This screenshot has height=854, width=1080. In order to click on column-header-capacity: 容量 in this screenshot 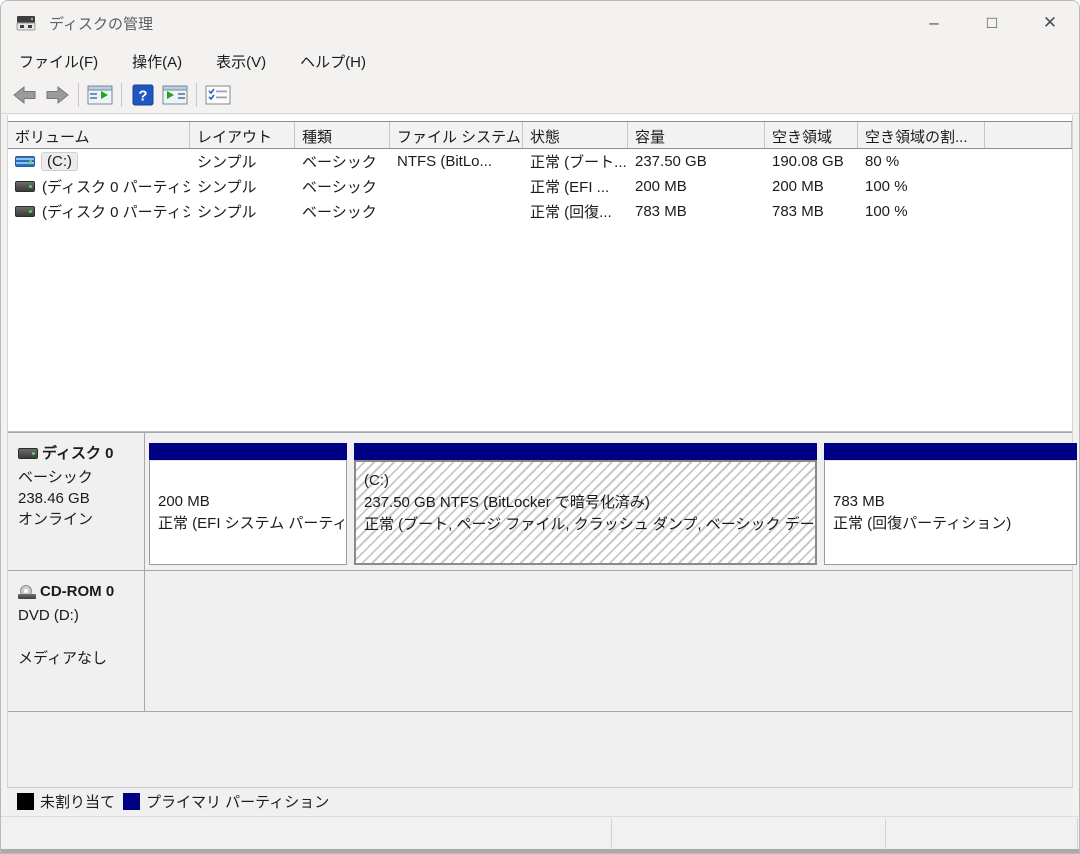, I will do `click(696, 135)`.